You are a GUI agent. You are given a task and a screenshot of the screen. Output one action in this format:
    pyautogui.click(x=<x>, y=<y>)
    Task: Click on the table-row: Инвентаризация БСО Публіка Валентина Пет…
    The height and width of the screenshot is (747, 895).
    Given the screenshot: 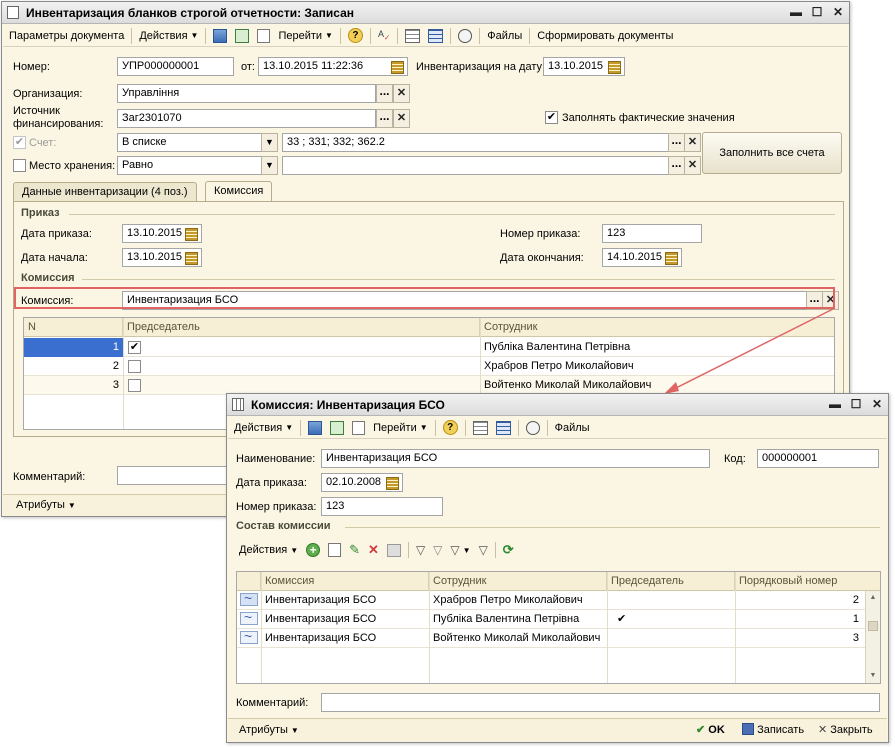 What is the action you would take?
    pyautogui.click(x=558, y=619)
    